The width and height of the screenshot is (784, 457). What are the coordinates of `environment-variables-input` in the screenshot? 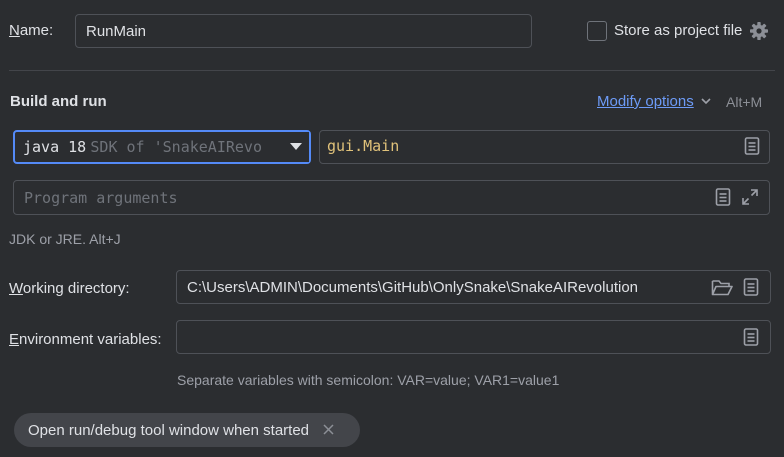 It's located at (473, 337).